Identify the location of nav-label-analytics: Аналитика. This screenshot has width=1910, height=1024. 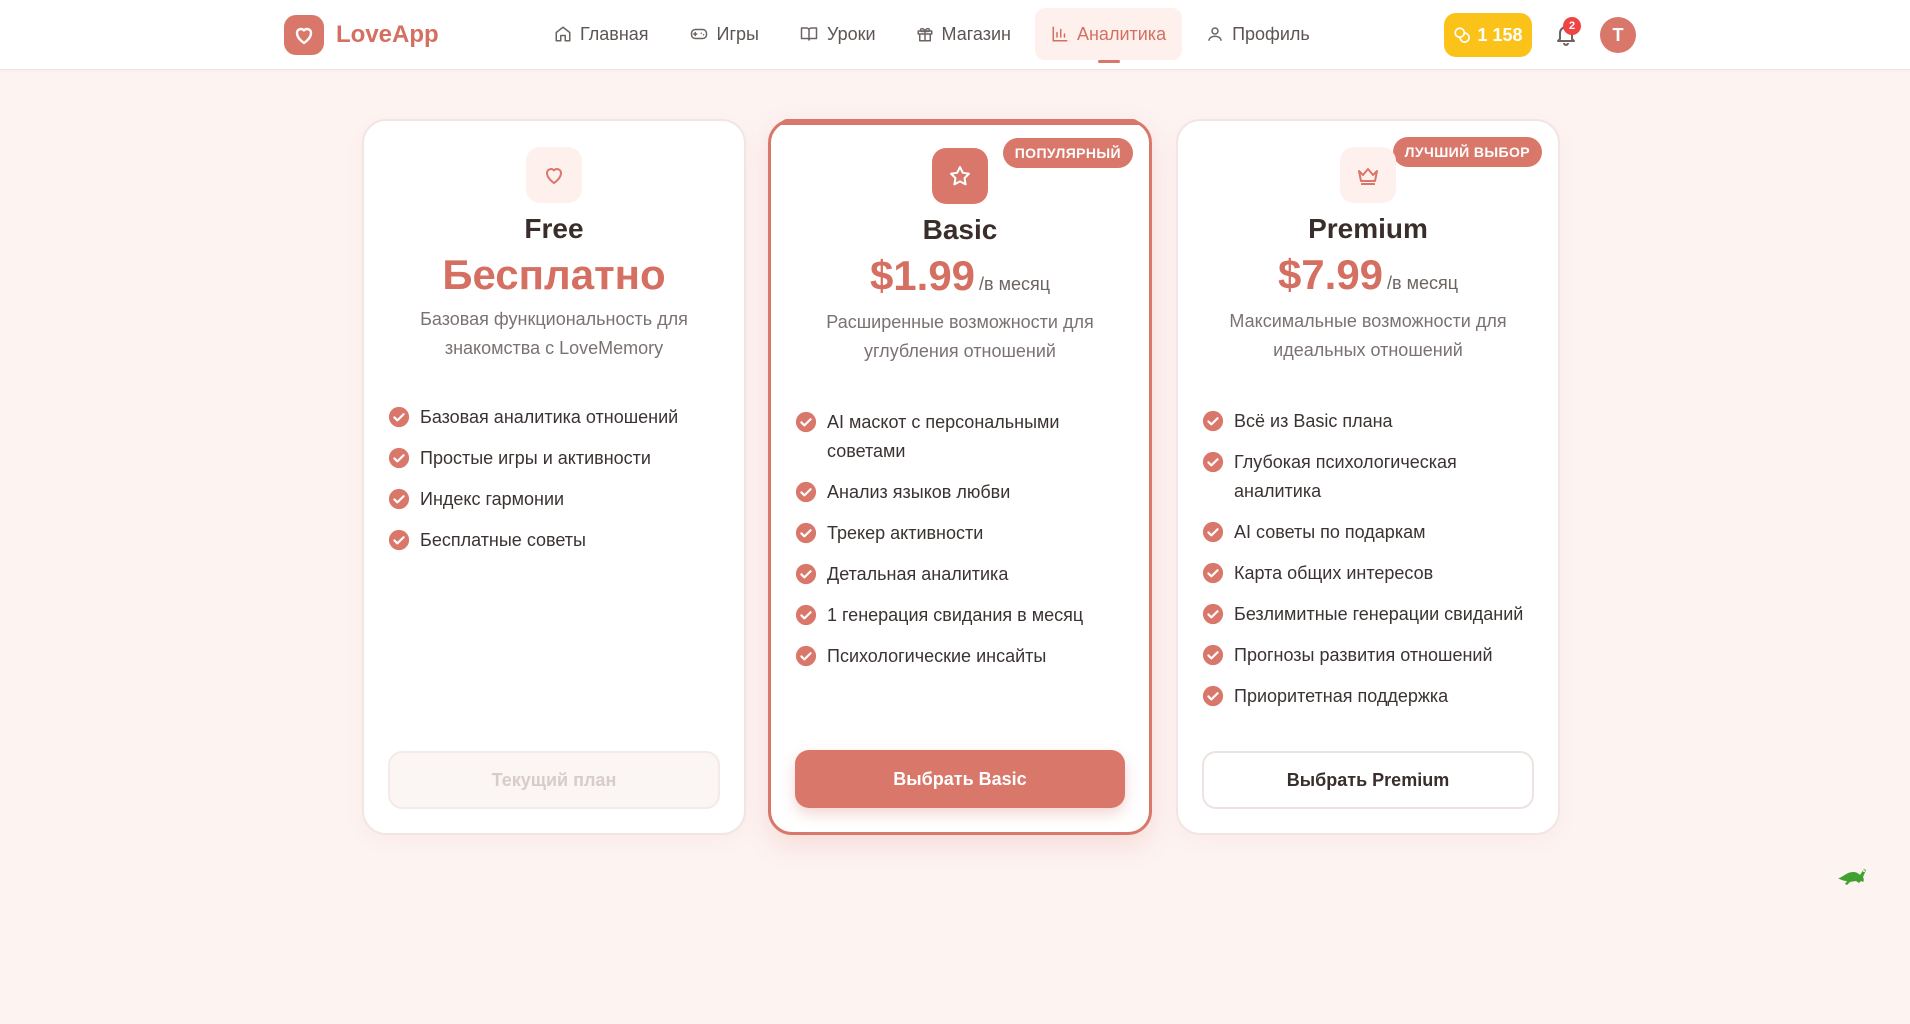
(1121, 33).